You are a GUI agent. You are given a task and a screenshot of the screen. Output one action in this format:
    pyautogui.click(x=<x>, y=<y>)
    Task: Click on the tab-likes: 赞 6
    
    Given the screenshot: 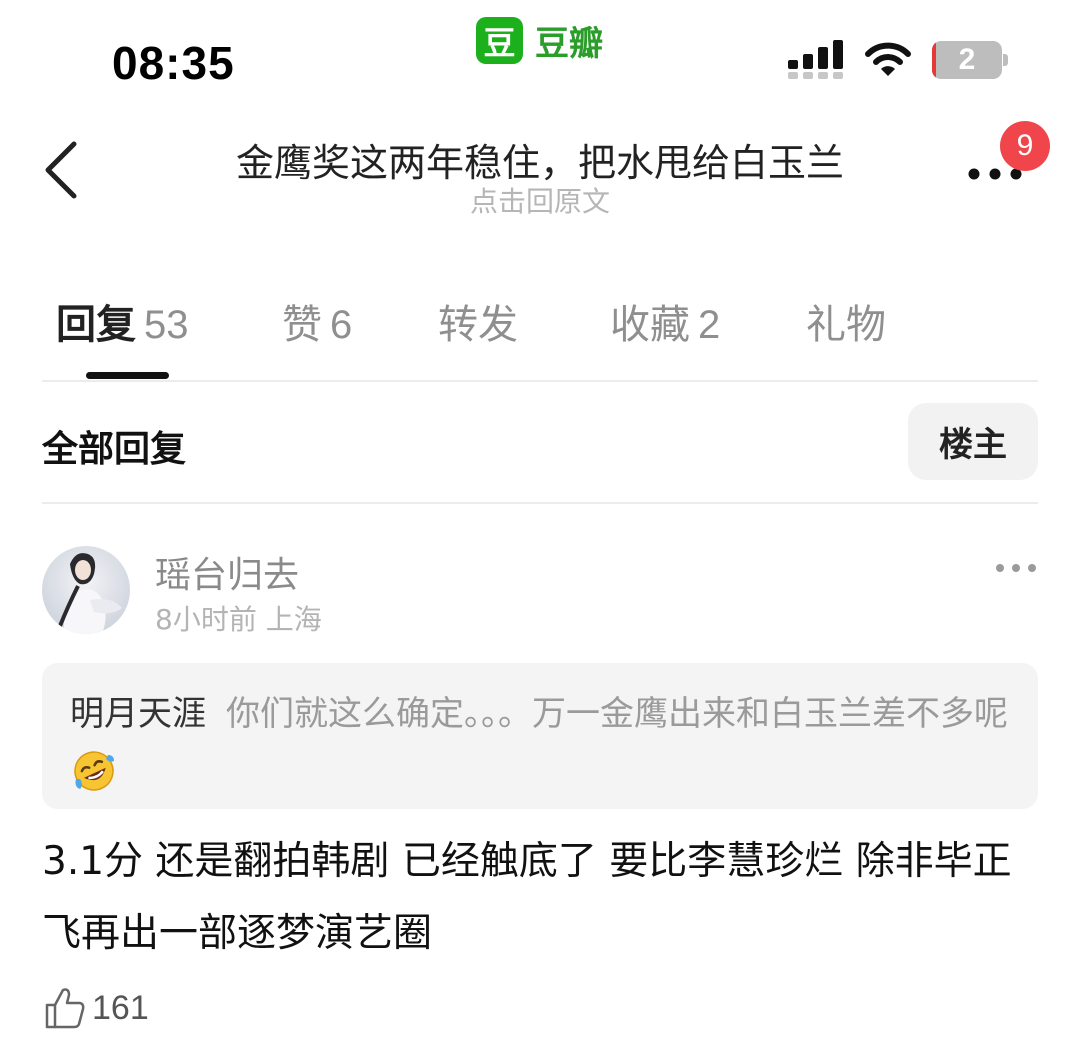 What is the action you would take?
    pyautogui.click(x=317, y=321)
    